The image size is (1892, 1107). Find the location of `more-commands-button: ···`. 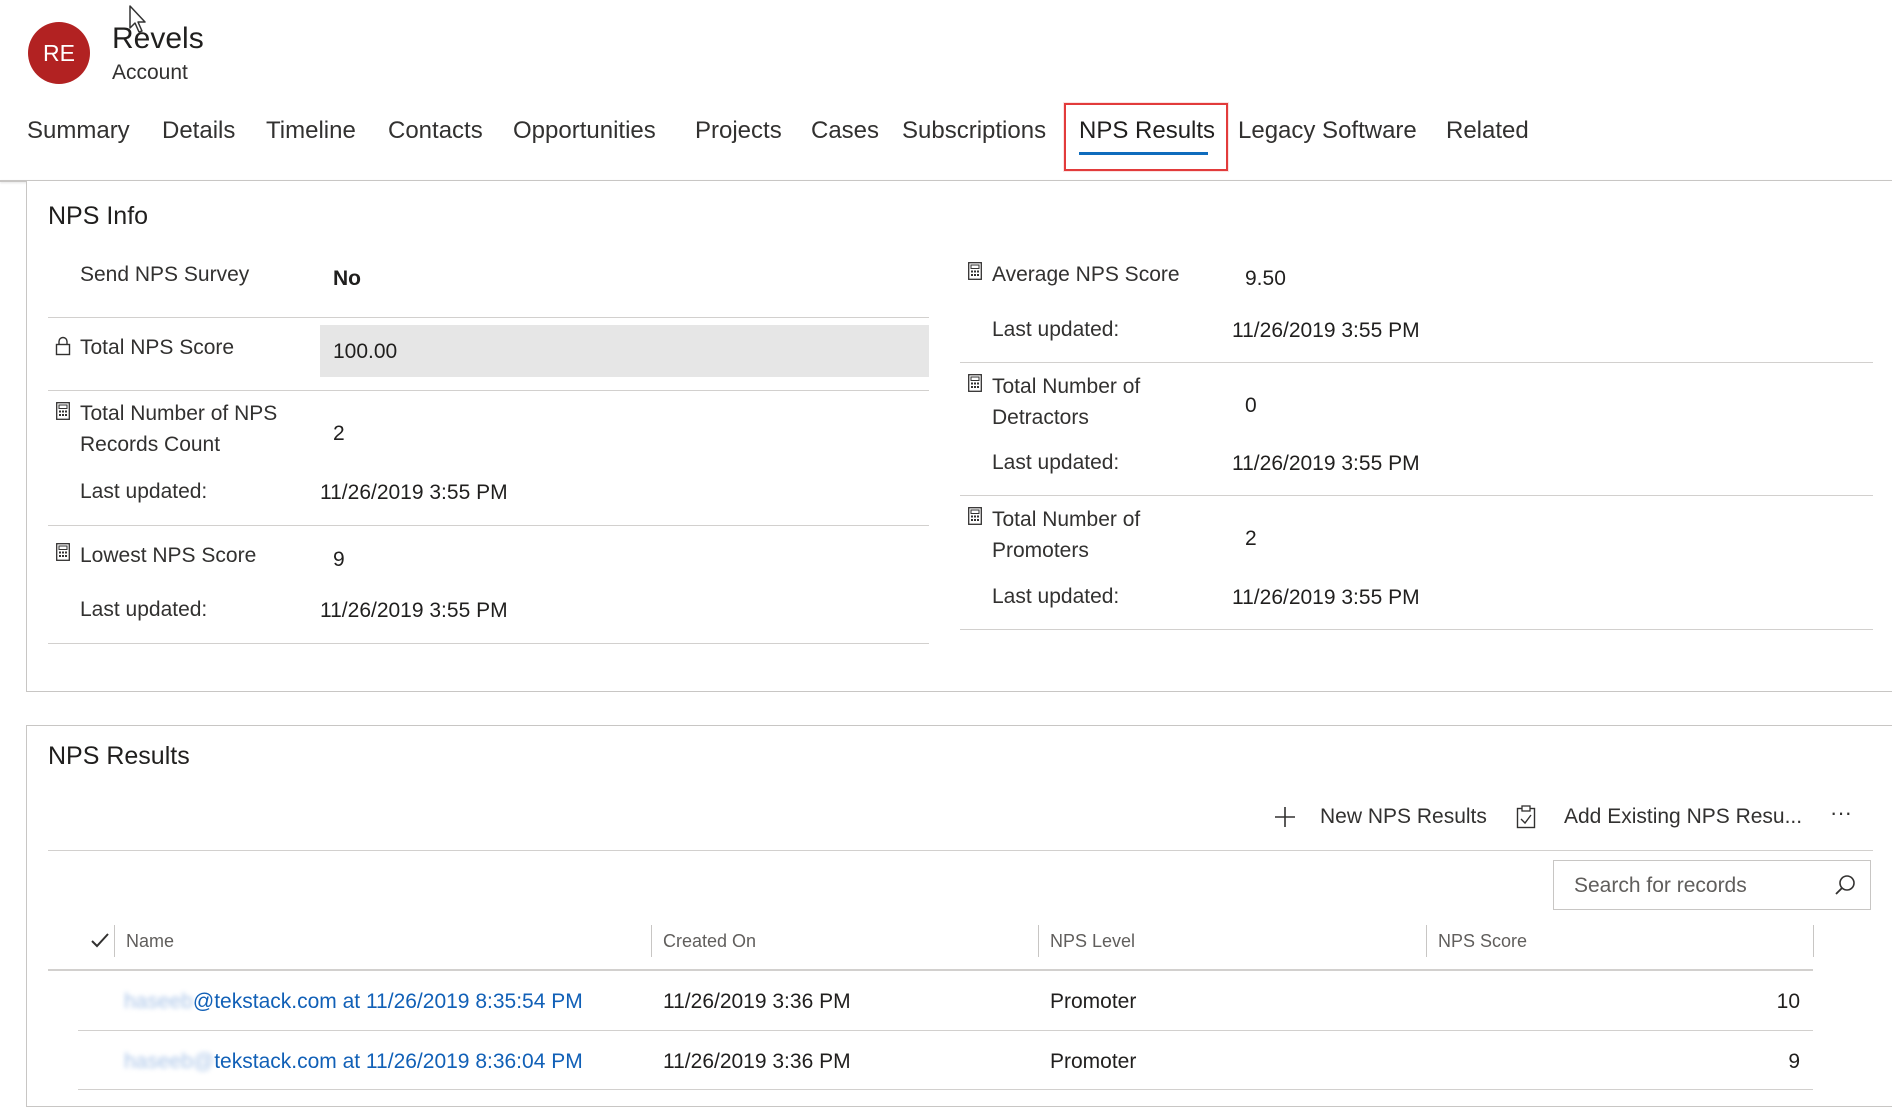

more-commands-button: ··· is located at coordinates (1841, 813).